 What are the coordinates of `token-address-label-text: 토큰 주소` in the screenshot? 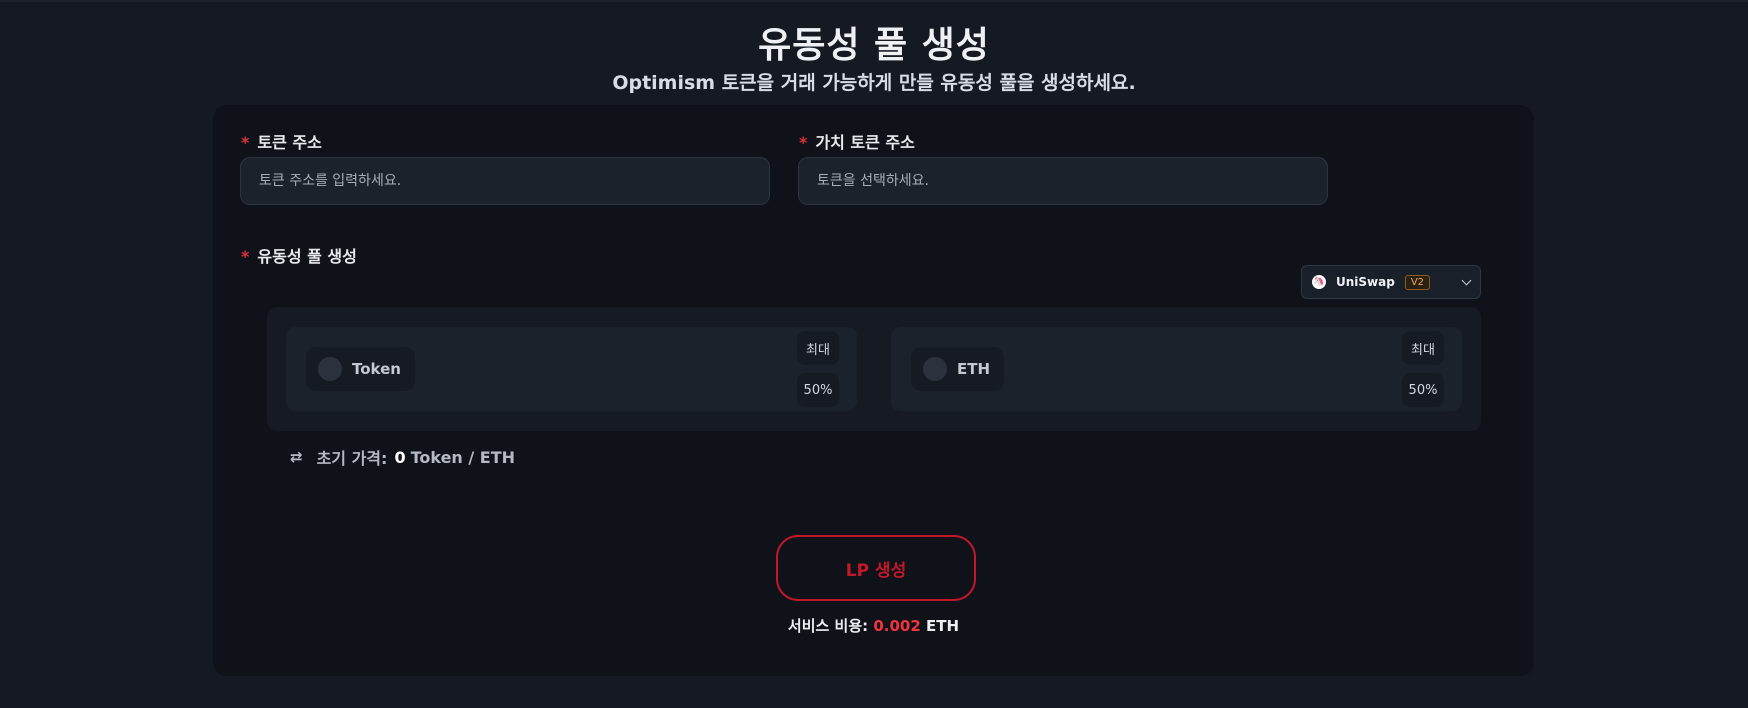 It's located at (289, 142).